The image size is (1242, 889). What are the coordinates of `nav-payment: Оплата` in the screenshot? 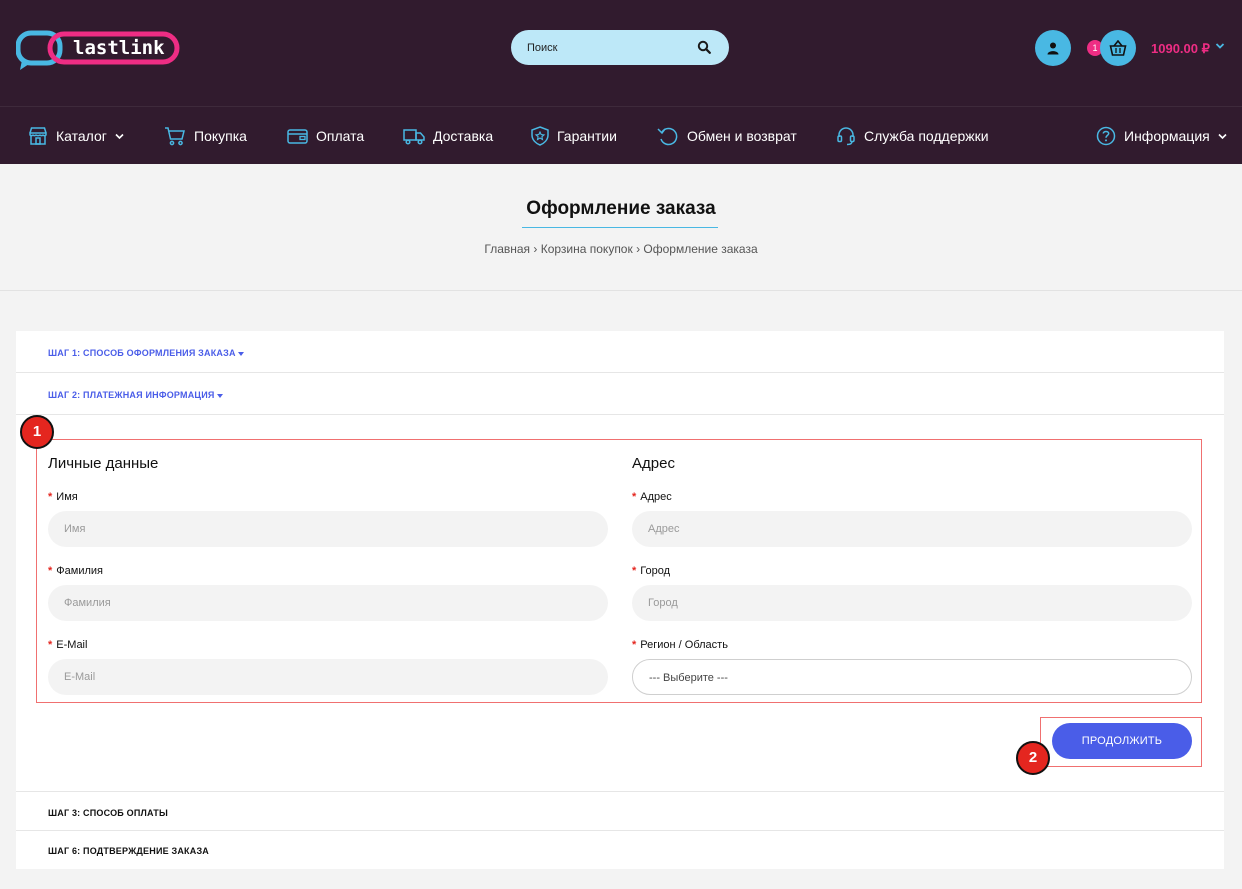 It's located at (325, 136).